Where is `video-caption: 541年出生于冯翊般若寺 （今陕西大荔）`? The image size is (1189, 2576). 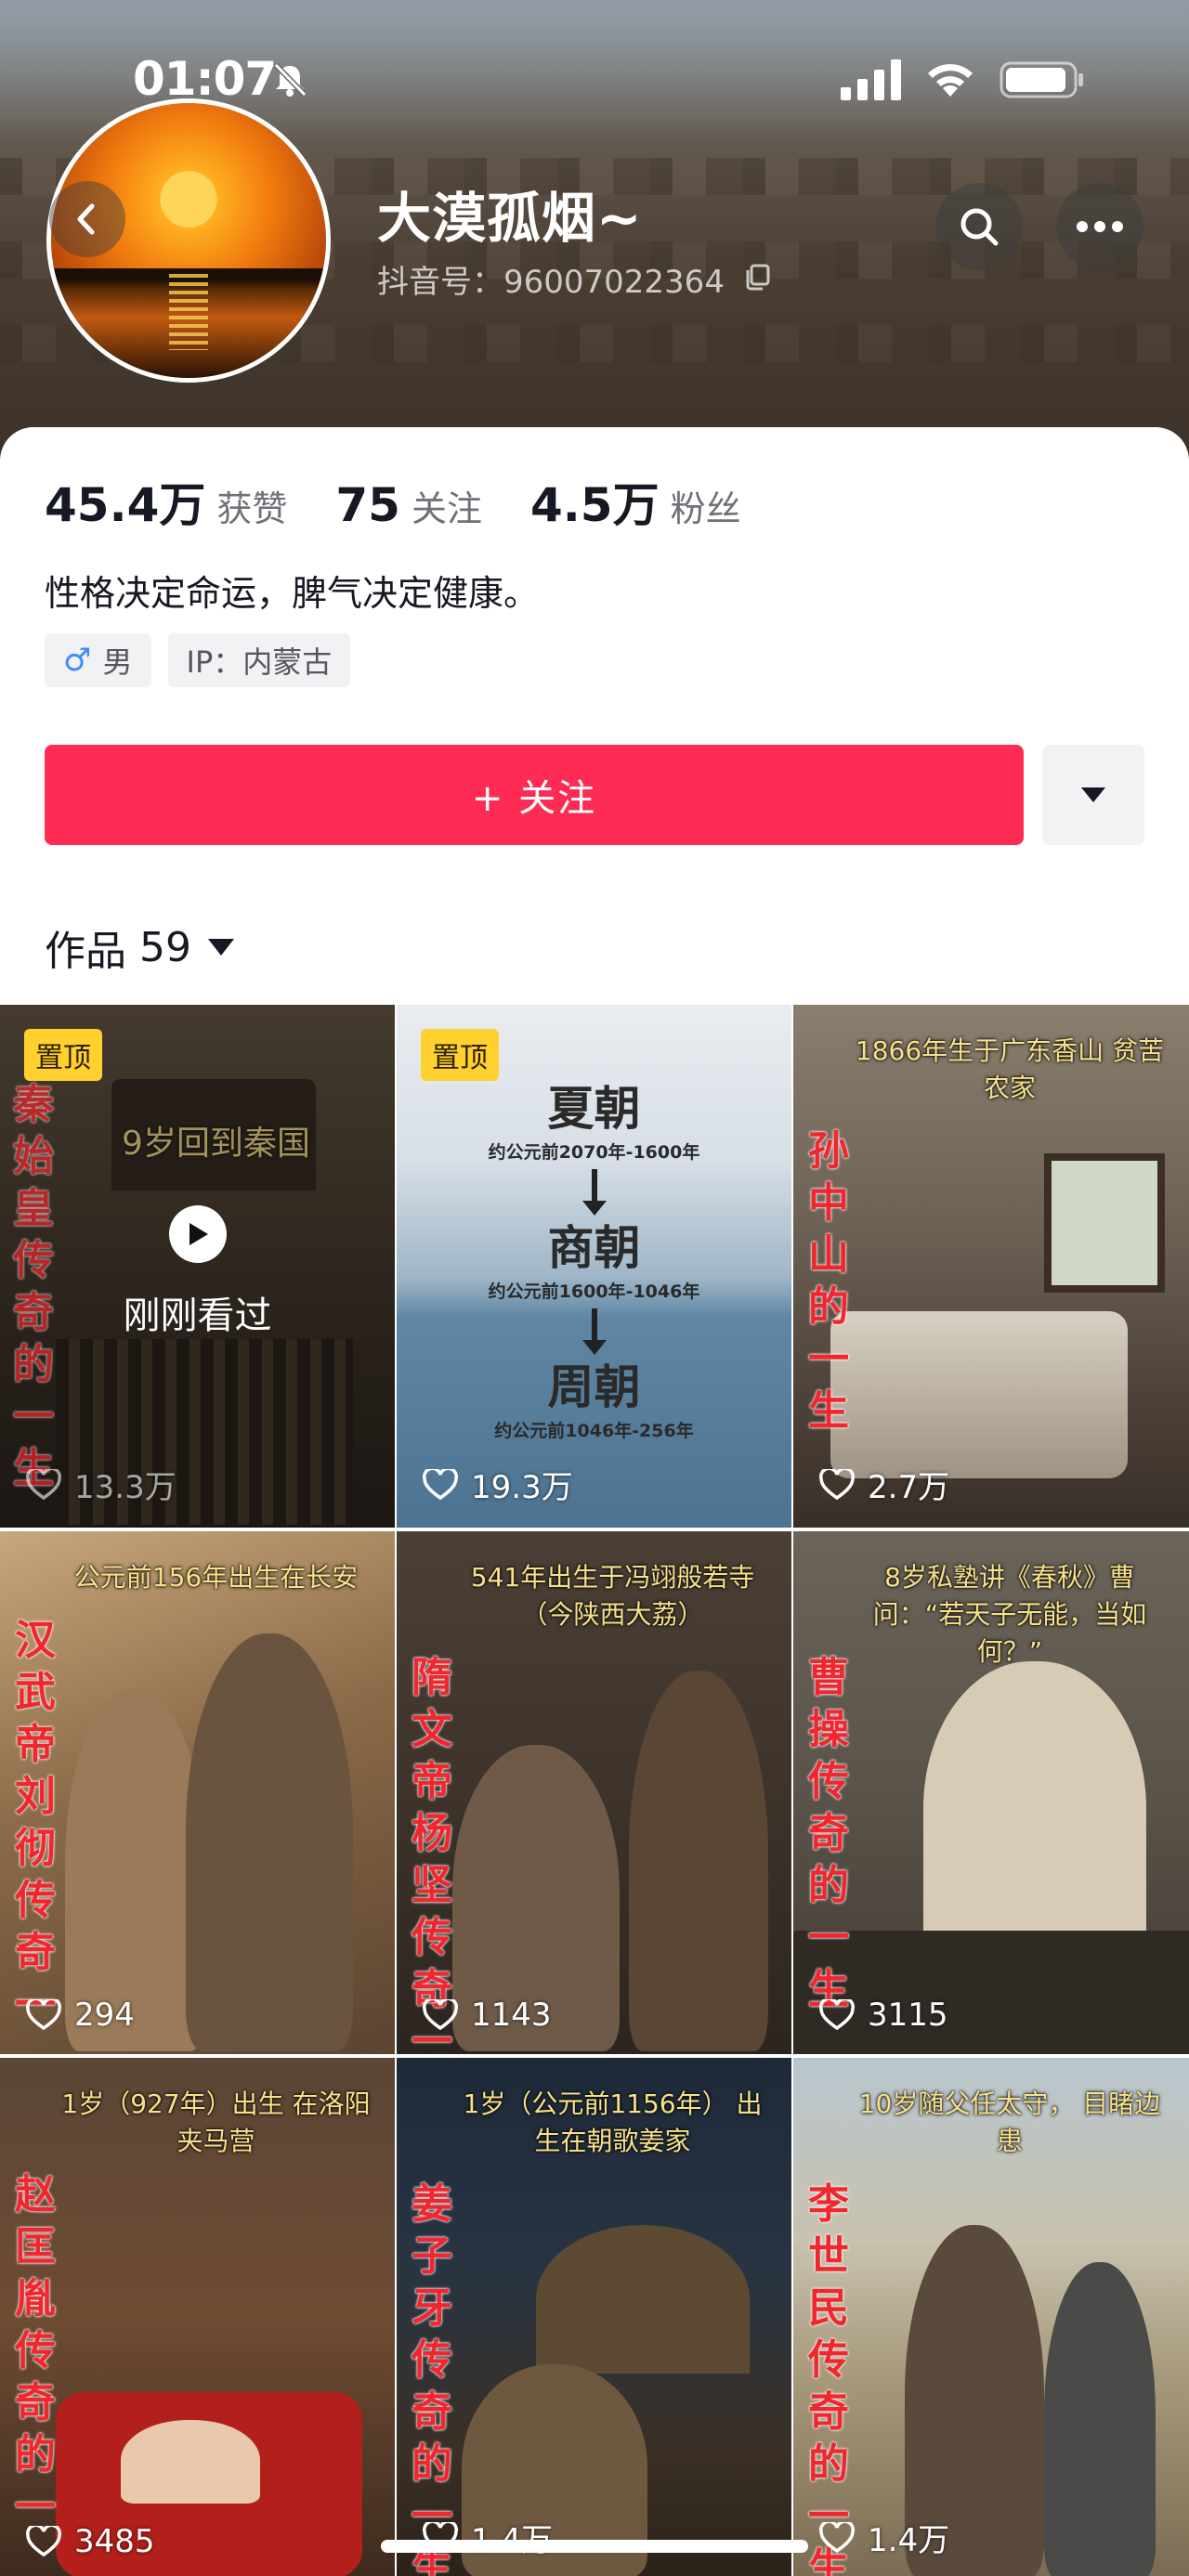
video-caption: 541年出生于冯翊般若寺 （今陕西大荔） is located at coordinates (612, 1596).